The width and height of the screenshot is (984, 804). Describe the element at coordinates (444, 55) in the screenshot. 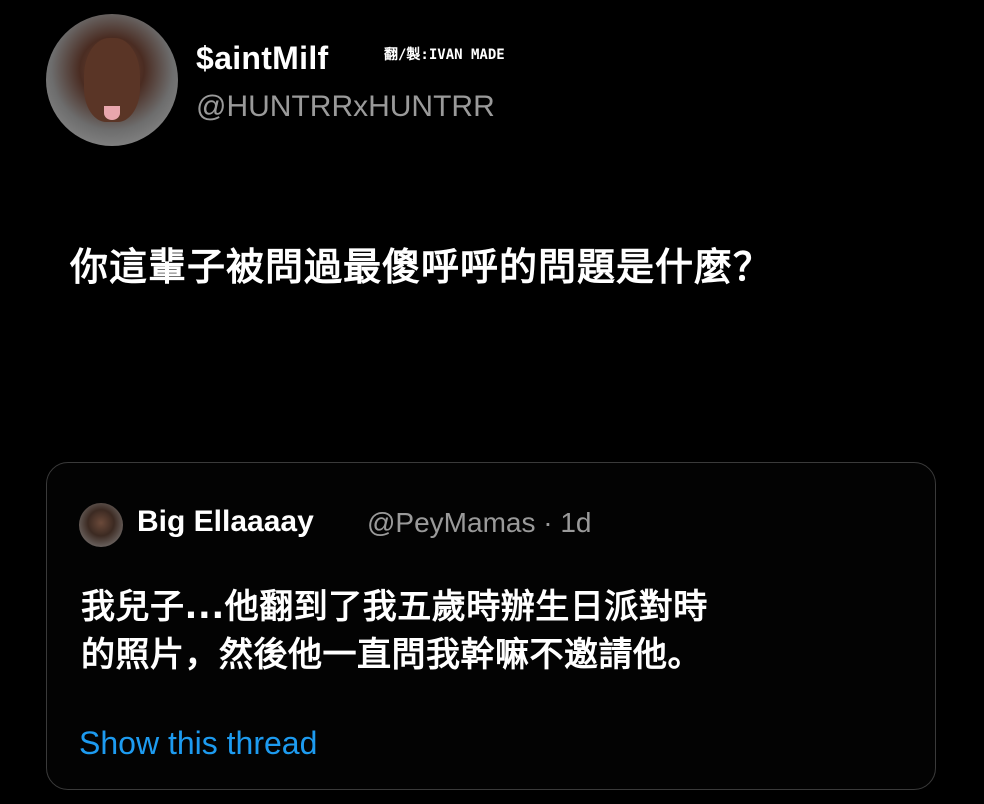

I see `translator-watermark: 翻/製:IVAN MADE` at that location.